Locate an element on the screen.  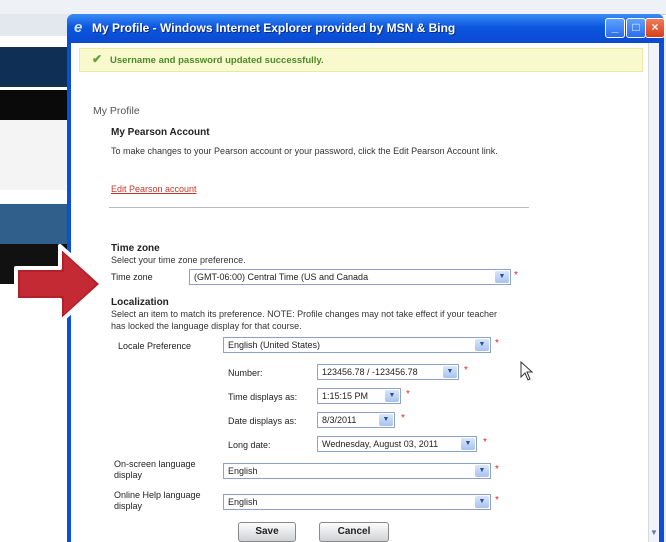
background-strip is located at coordinates (37, 25).